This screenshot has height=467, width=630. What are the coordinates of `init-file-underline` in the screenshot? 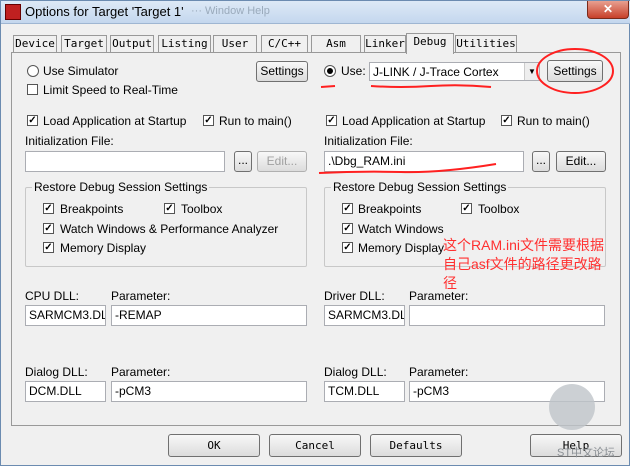 It's located at (407, 168).